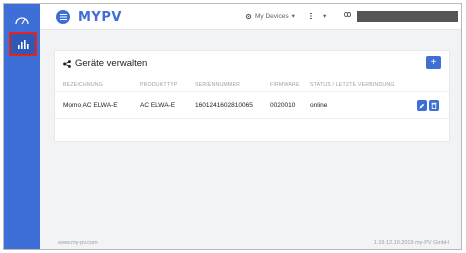 This screenshot has width=466, height=253. Describe the element at coordinates (83, 85) in the screenshot. I see `column-header-name: BEZEICHNUNG` at that location.